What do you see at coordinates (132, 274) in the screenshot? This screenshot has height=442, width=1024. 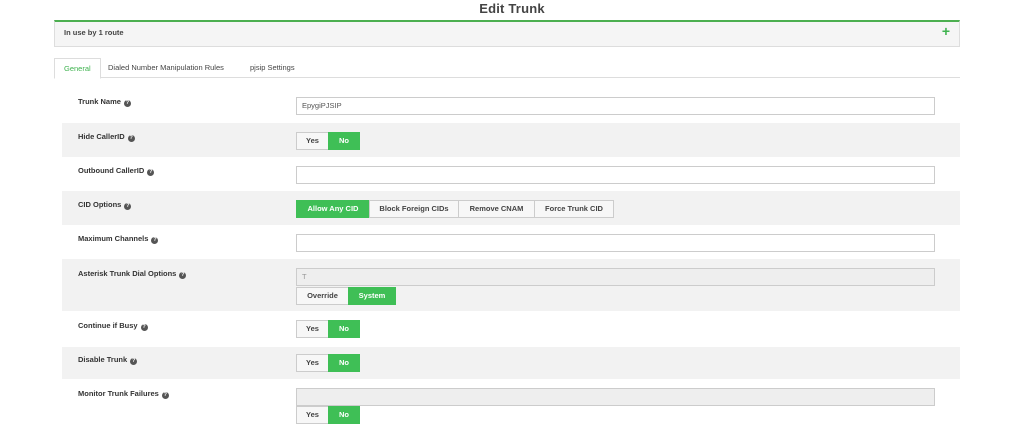 I see `dial-options-label: Asterisk Trunk Dial Options?` at bounding box center [132, 274].